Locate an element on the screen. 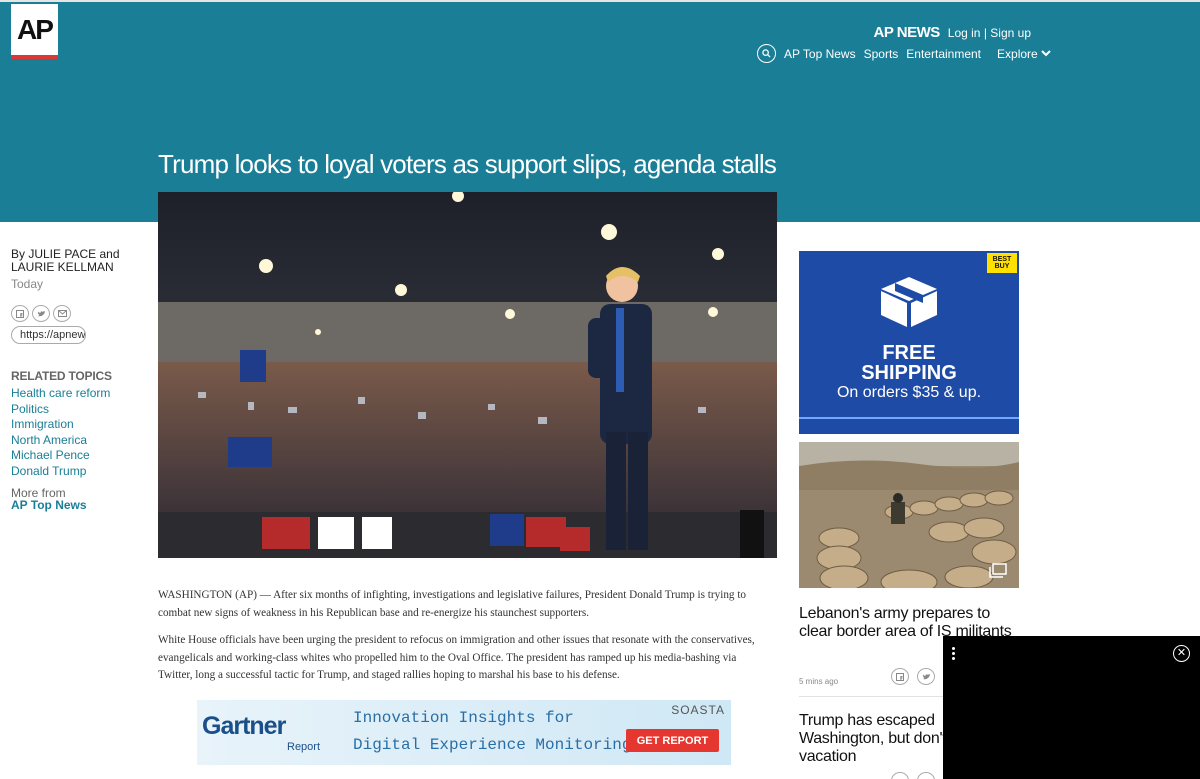 The height and width of the screenshot is (779, 1200). site-name: AP NEWS is located at coordinates (907, 32).